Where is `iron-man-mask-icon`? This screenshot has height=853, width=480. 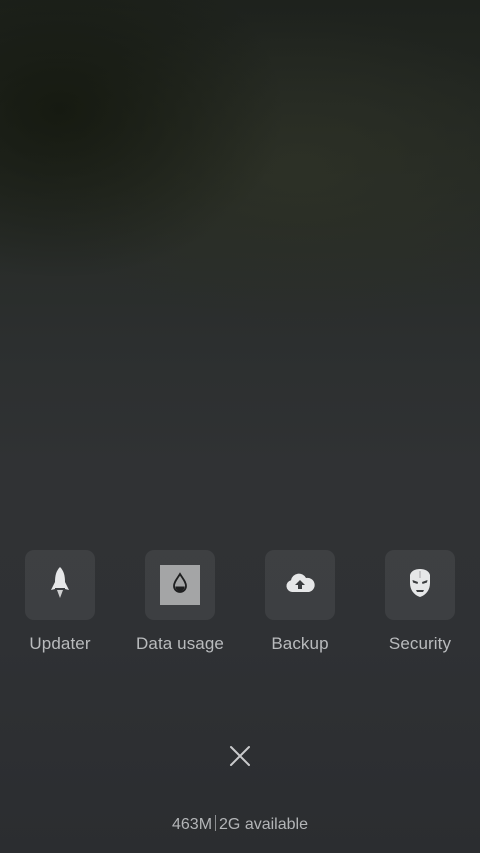
iron-man-mask-icon is located at coordinates (420, 585).